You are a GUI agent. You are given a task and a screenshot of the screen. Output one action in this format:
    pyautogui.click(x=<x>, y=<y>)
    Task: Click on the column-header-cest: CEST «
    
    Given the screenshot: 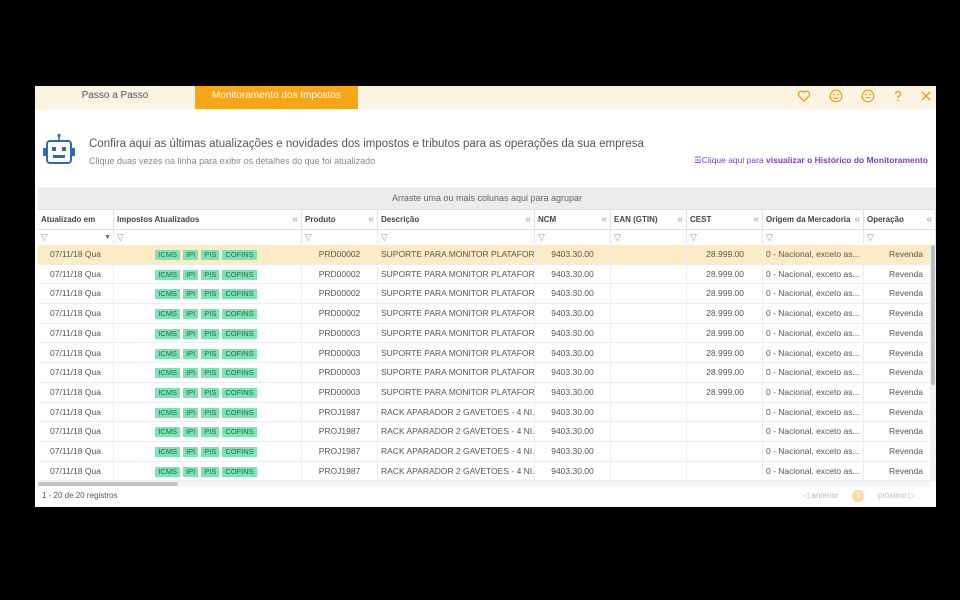 What is the action you would take?
    pyautogui.click(x=725, y=219)
    